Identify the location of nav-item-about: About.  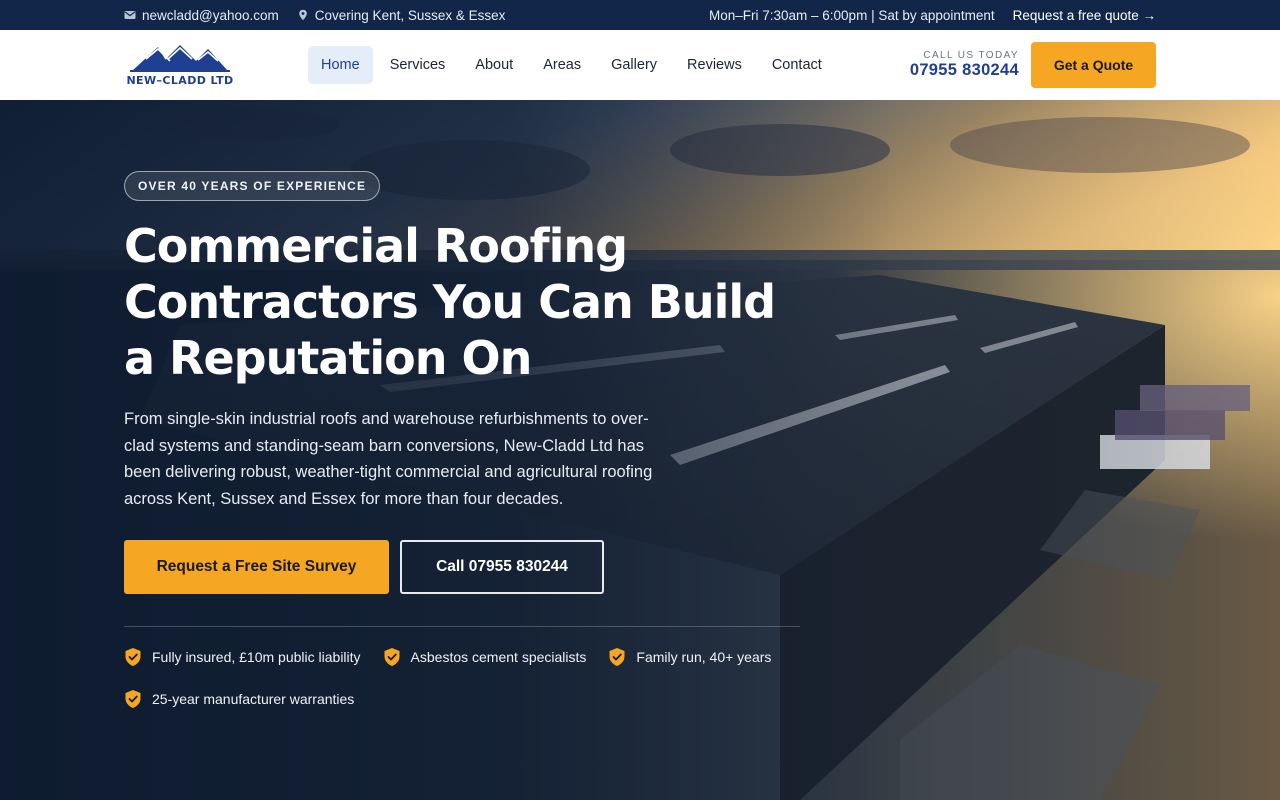
(494, 65).